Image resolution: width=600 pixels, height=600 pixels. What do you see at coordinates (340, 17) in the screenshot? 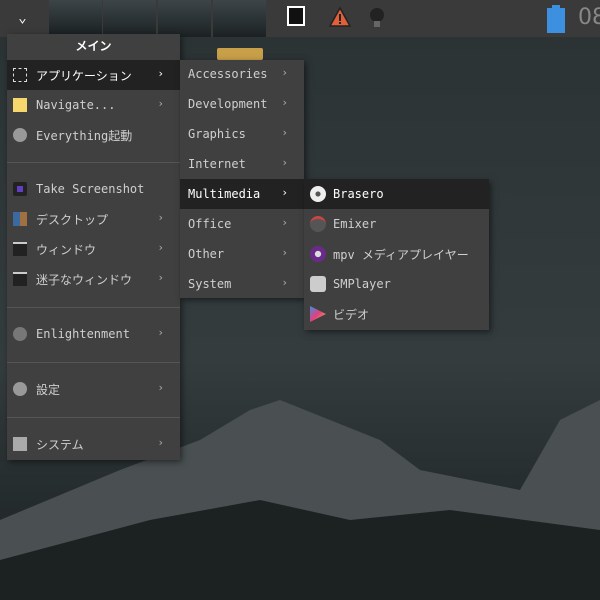
I see `warning-icon` at bounding box center [340, 17].